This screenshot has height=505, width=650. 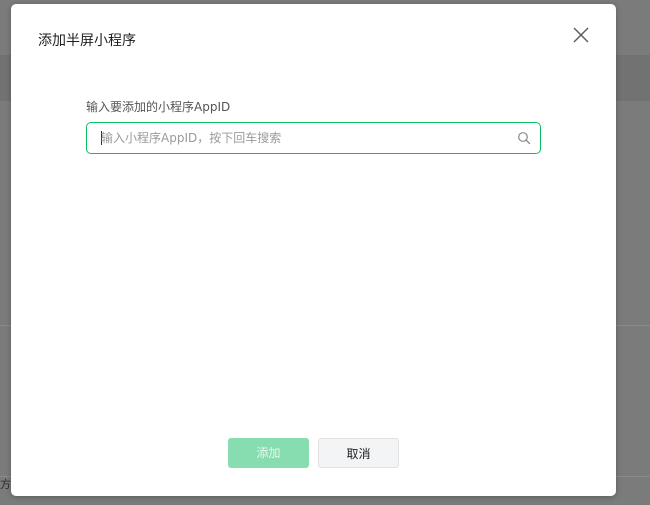 What do you see at coordinates (358, 453) in the screenshot?
I see `cancel-button: 取消` at bounding box center [358, 453].